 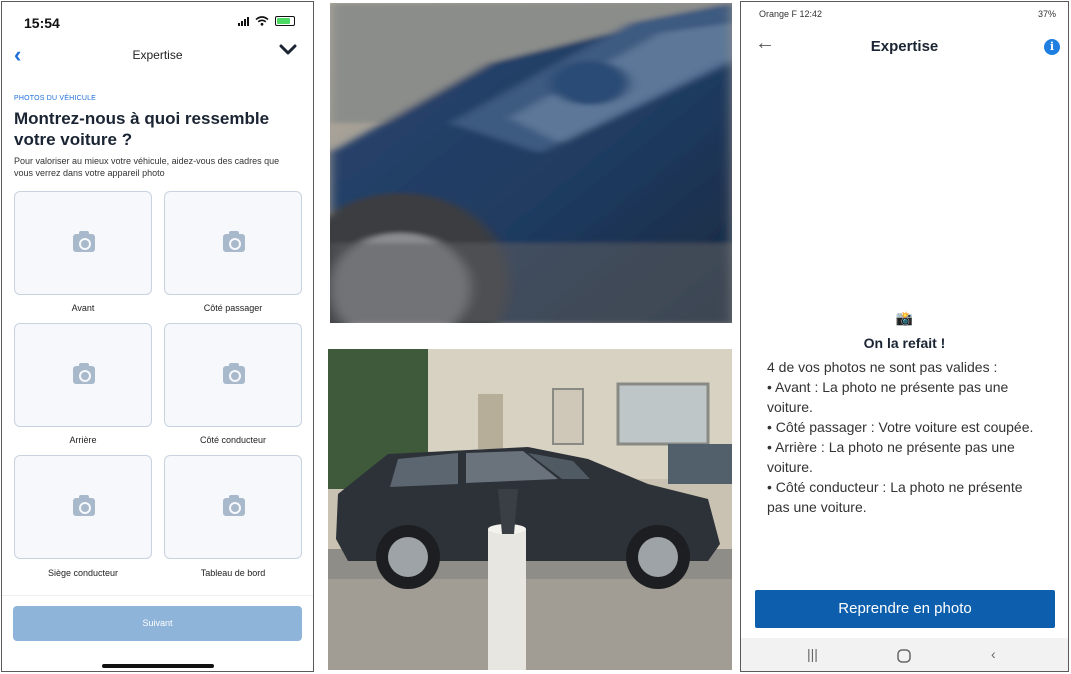 What do you see at coordinates (233, 440) in the screenshot?
I see `photo-slot-label: Côté conducteur` at bounding box center [233, 440].